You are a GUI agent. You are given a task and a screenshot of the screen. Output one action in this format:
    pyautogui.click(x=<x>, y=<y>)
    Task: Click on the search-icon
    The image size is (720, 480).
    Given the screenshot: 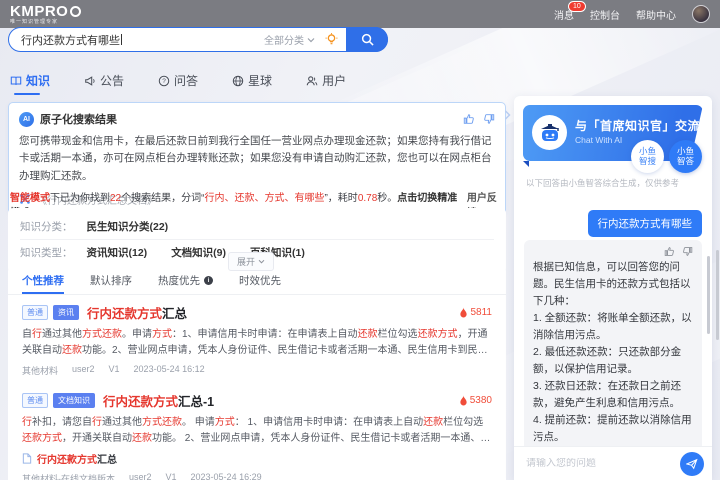 What is the action you would take?
    pyautogui.click(x=367, y=39)
    